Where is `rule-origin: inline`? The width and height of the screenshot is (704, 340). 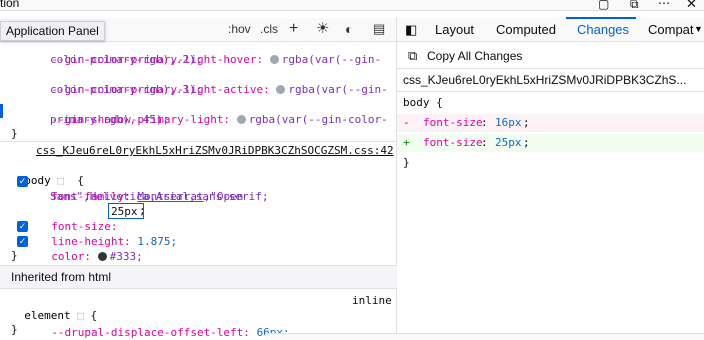 rule-origin: inline is located at coordinates (372, 300).